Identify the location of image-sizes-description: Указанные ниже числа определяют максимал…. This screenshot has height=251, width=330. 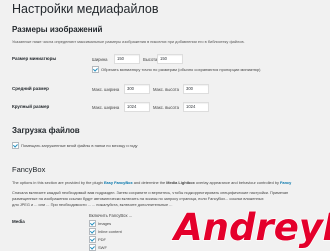
(128, 41).